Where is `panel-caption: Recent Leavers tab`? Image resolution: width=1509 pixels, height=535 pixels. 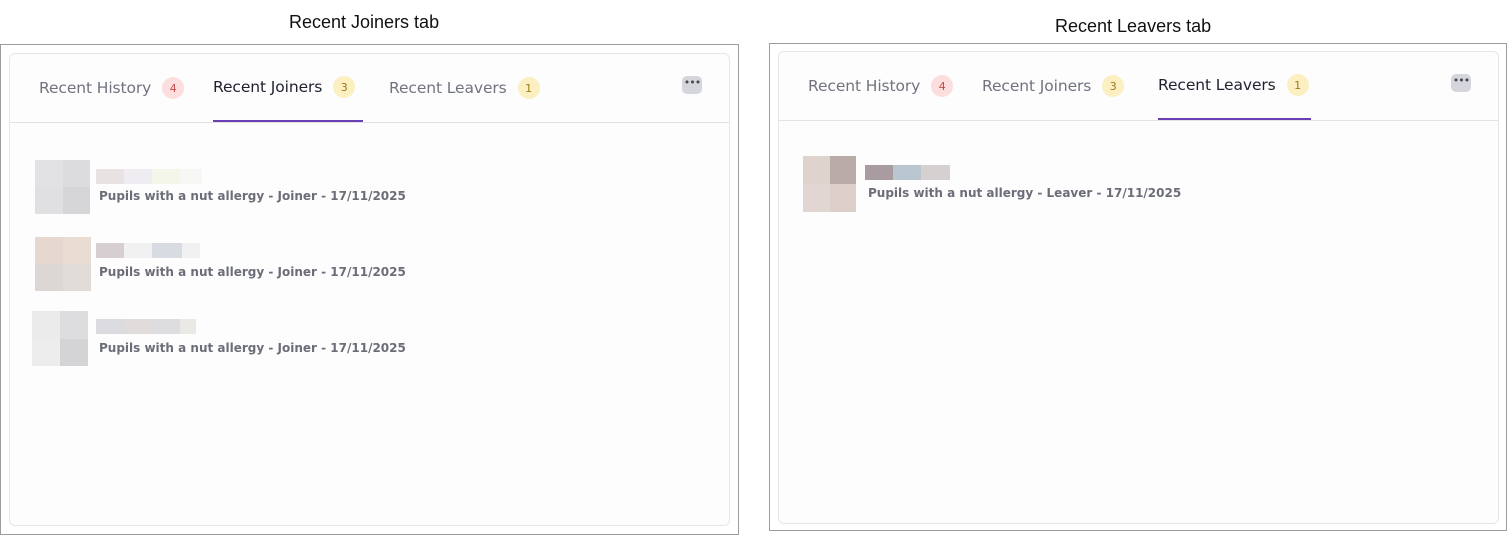 panel-caption: Recent Leavers tab is located at coordinates (1133, 26).